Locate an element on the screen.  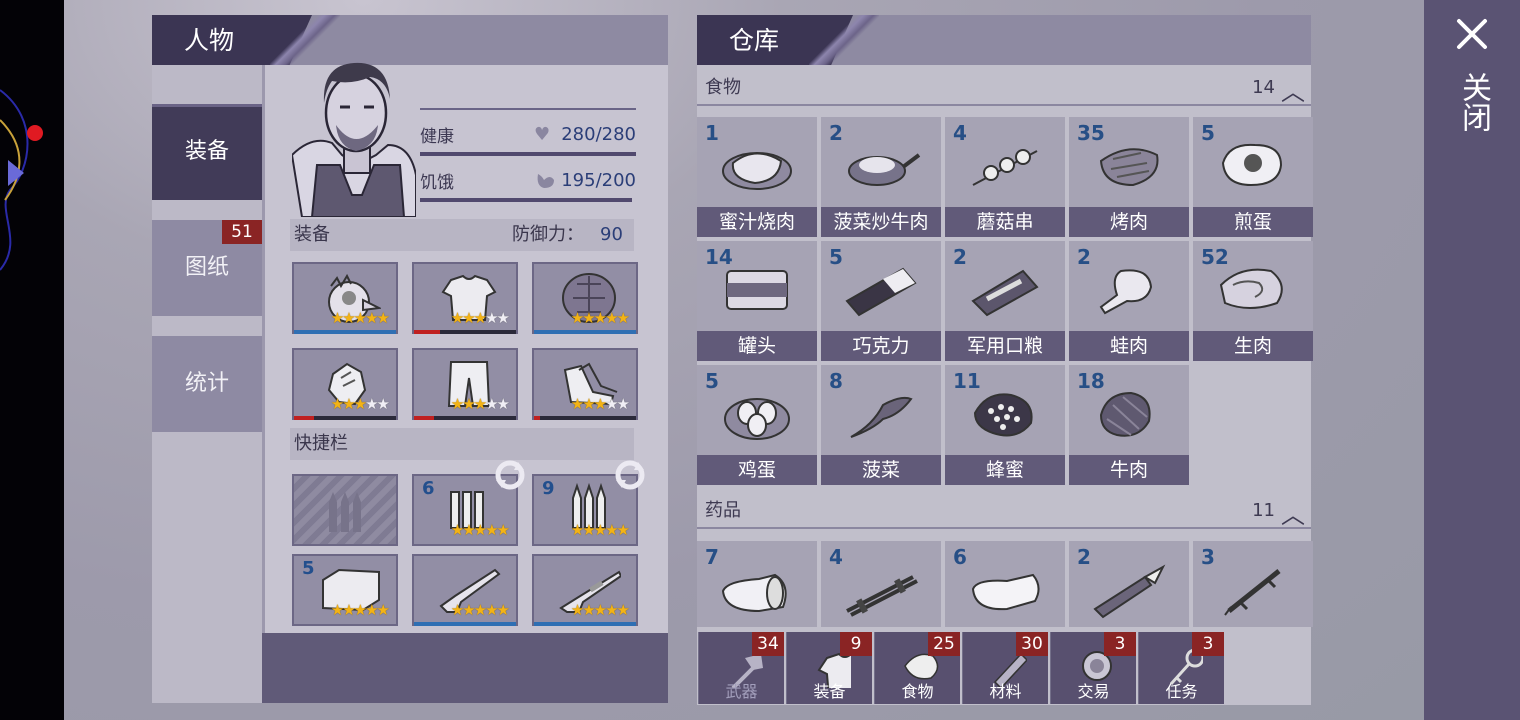
frog-meat-icon is located at coordinates (1126, 292).